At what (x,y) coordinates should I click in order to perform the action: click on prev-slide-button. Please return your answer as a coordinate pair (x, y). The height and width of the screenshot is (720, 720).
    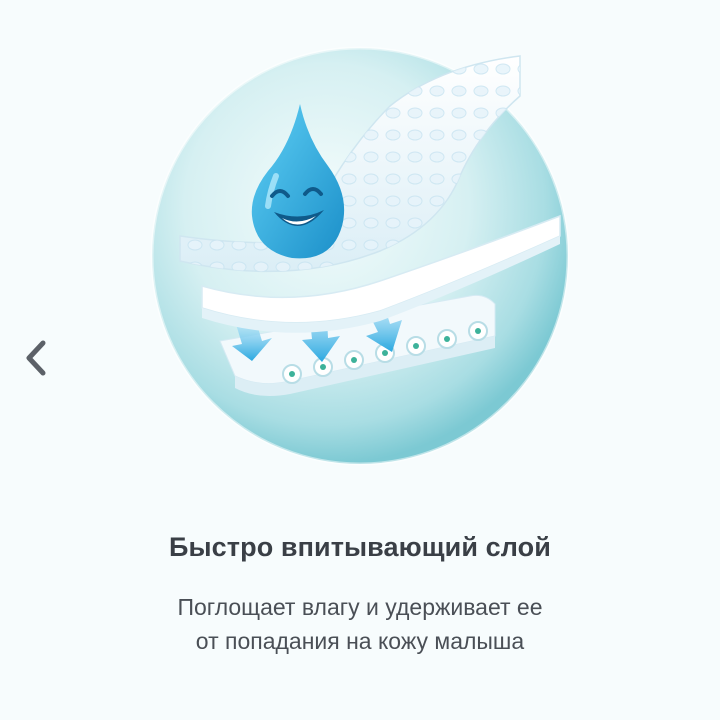
    Looking at the image, I should click on (36, 358).